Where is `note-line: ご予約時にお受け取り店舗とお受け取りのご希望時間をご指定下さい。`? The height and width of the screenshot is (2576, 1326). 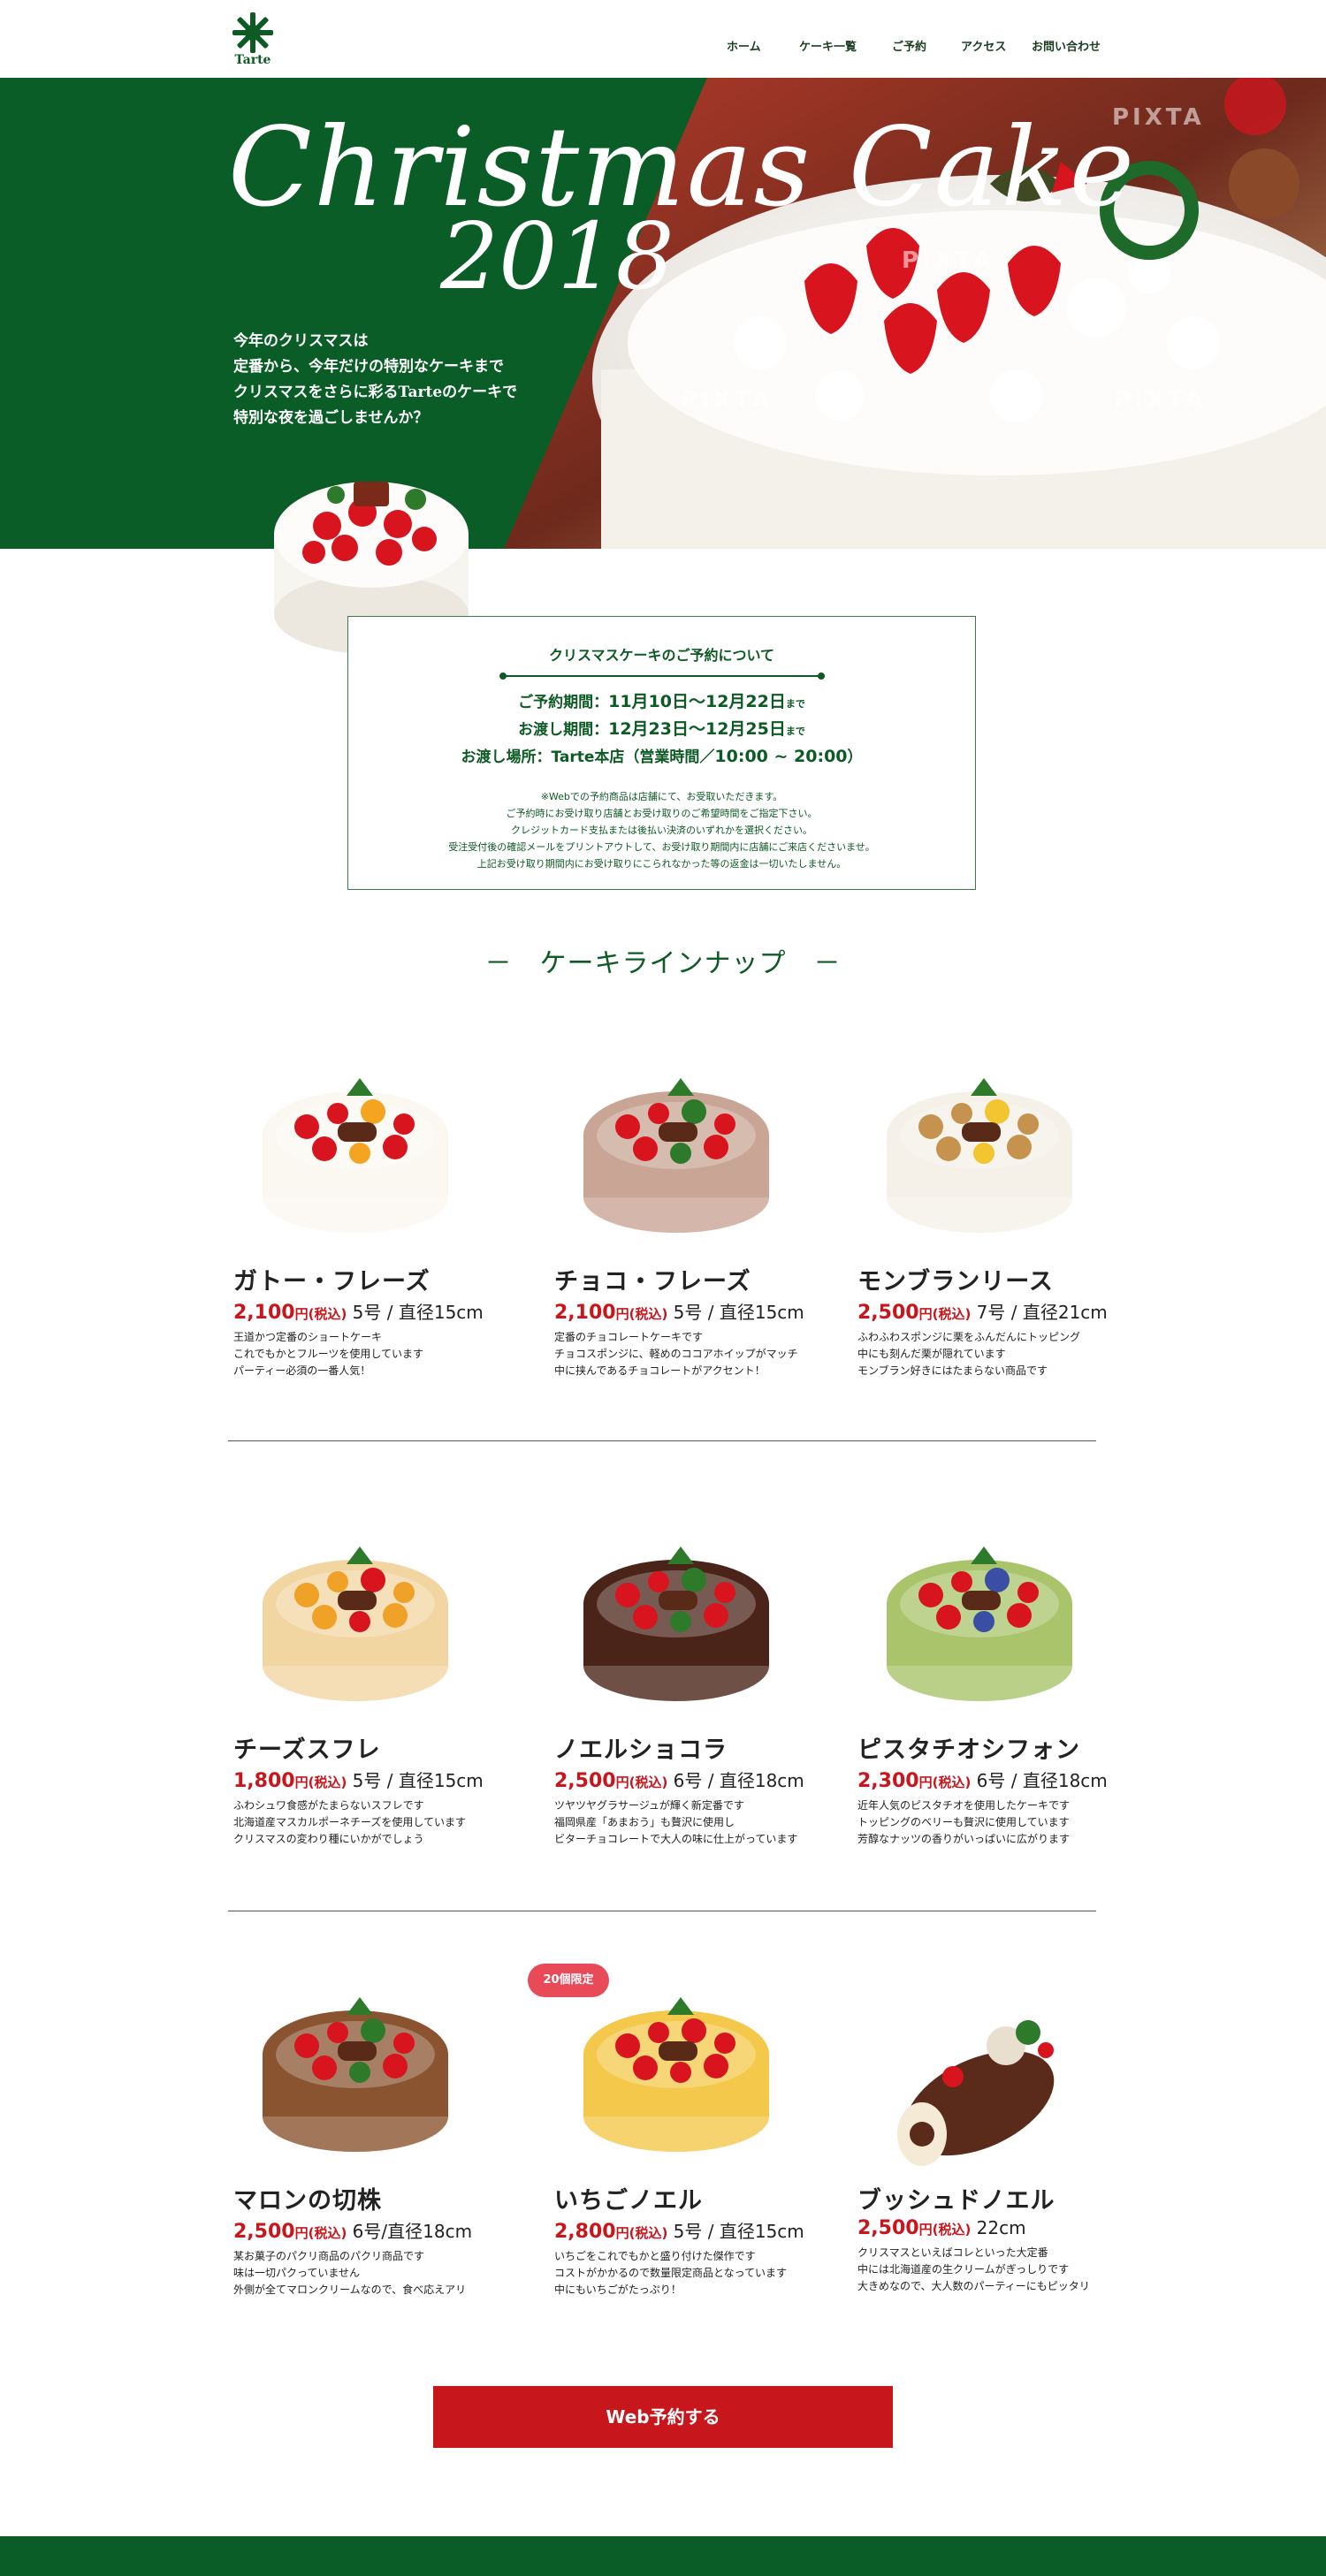
note-line: ご予約時にお受け取り店舗とお受け取りのご希望時間をご指定下さい。 is located at coordinates (662, 813).